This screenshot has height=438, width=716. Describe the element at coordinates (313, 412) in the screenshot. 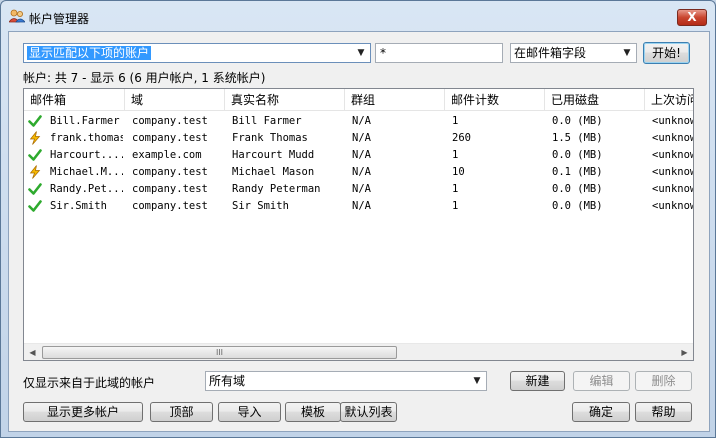

I see `template-button: 模板` at that location.